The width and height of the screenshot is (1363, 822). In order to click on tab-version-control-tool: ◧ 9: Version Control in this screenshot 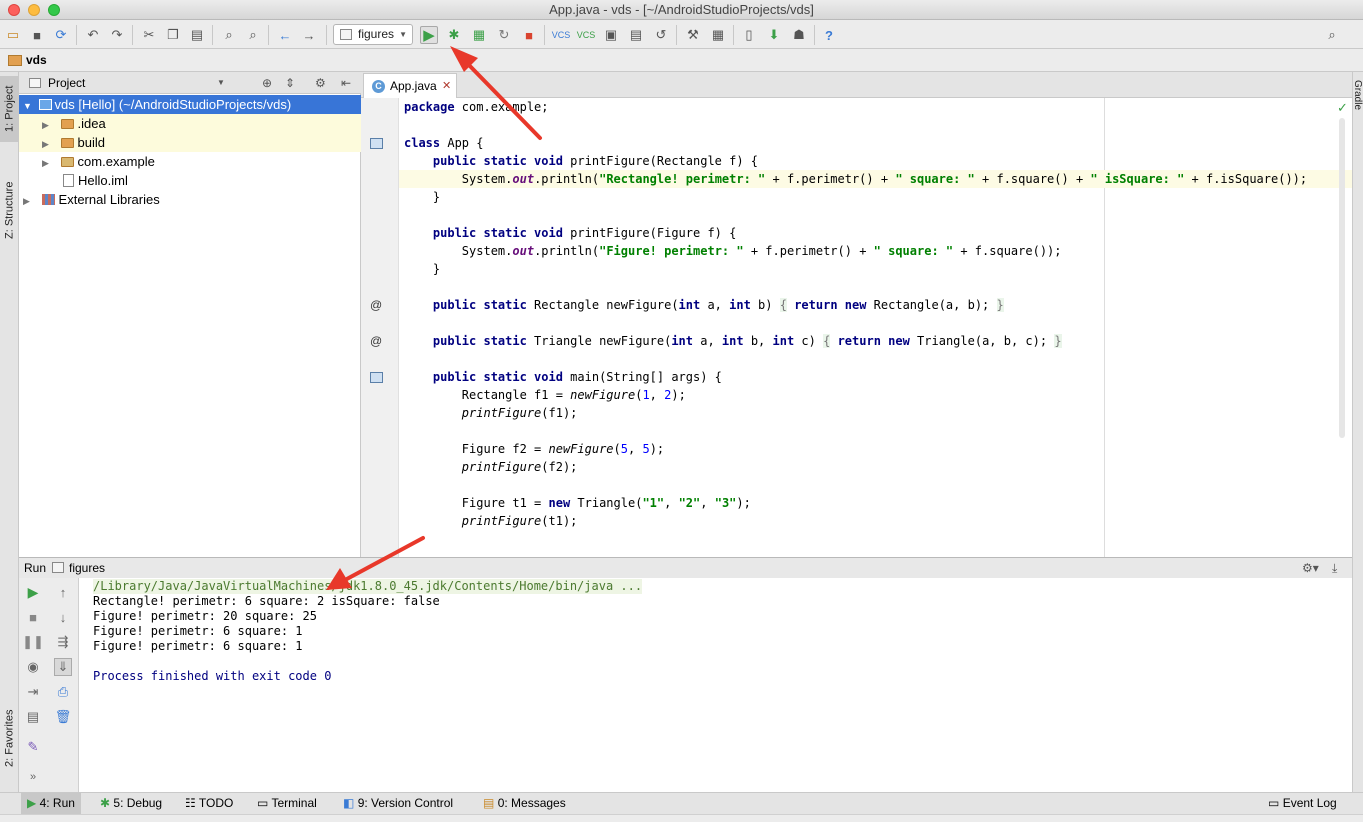, I will do `click(398, 803)`.